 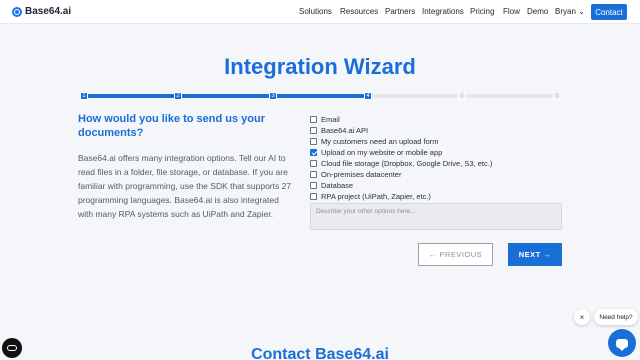 What do you see at coordinates (337, 185) in the screenshot?
I see `option-label: Database` at bounding box center [337, 185].